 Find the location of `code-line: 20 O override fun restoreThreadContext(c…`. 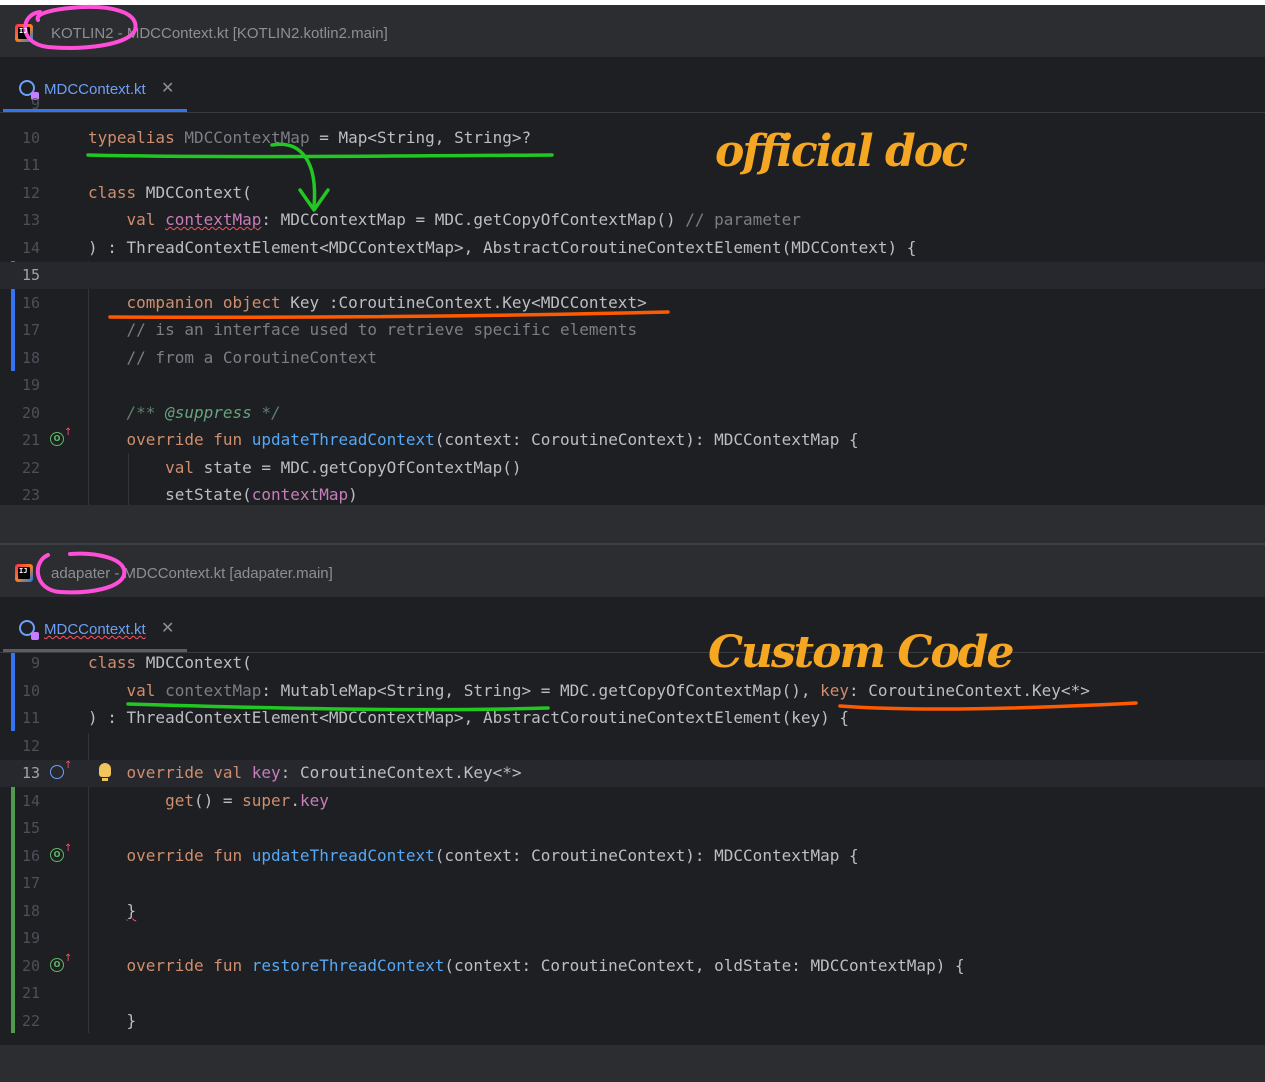

code-line: 20 O override fun restoreThreadContext(c… is located at coordinates (632, 966).